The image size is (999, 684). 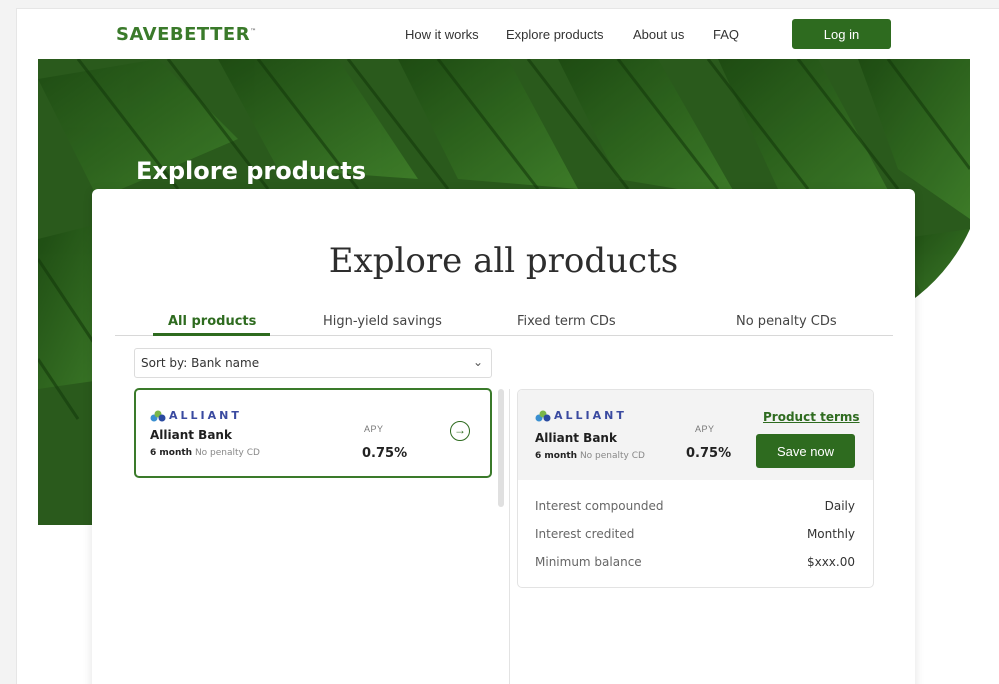 I want to click on tab-high-yield-savings: Hign-yield savings, so click(x=382, y=321).